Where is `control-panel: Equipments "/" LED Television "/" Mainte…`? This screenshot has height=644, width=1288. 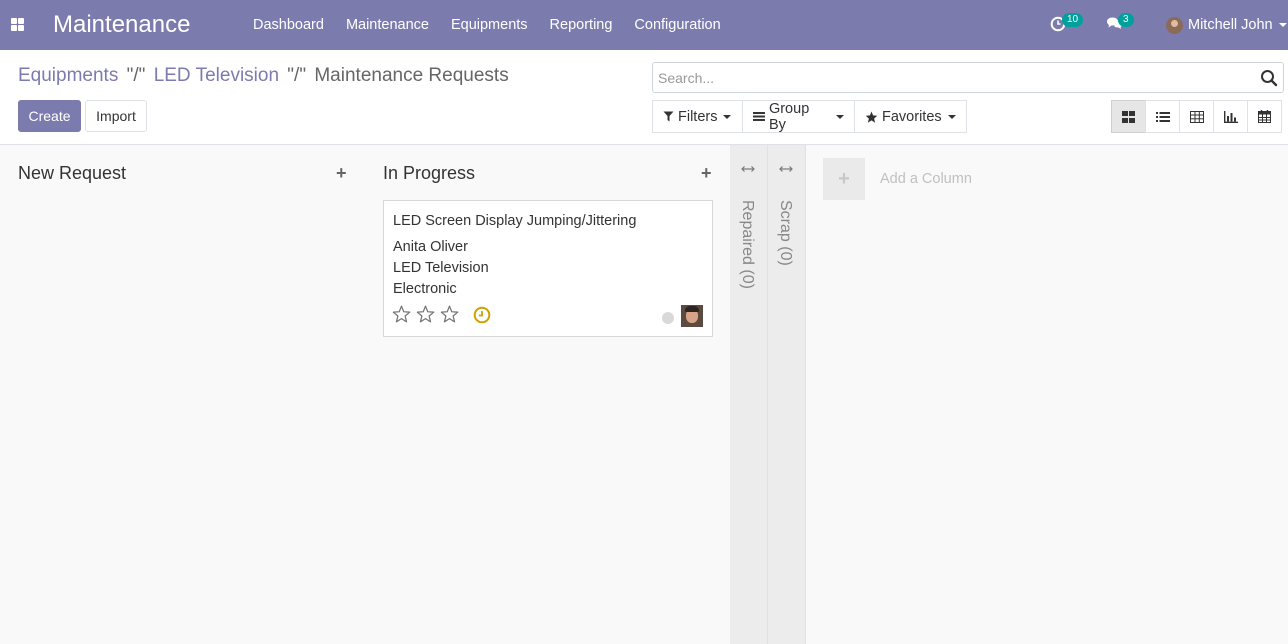 control-panel: Equipments "/" LED Television "/" Mainte… is located at coordinates (644, 97).